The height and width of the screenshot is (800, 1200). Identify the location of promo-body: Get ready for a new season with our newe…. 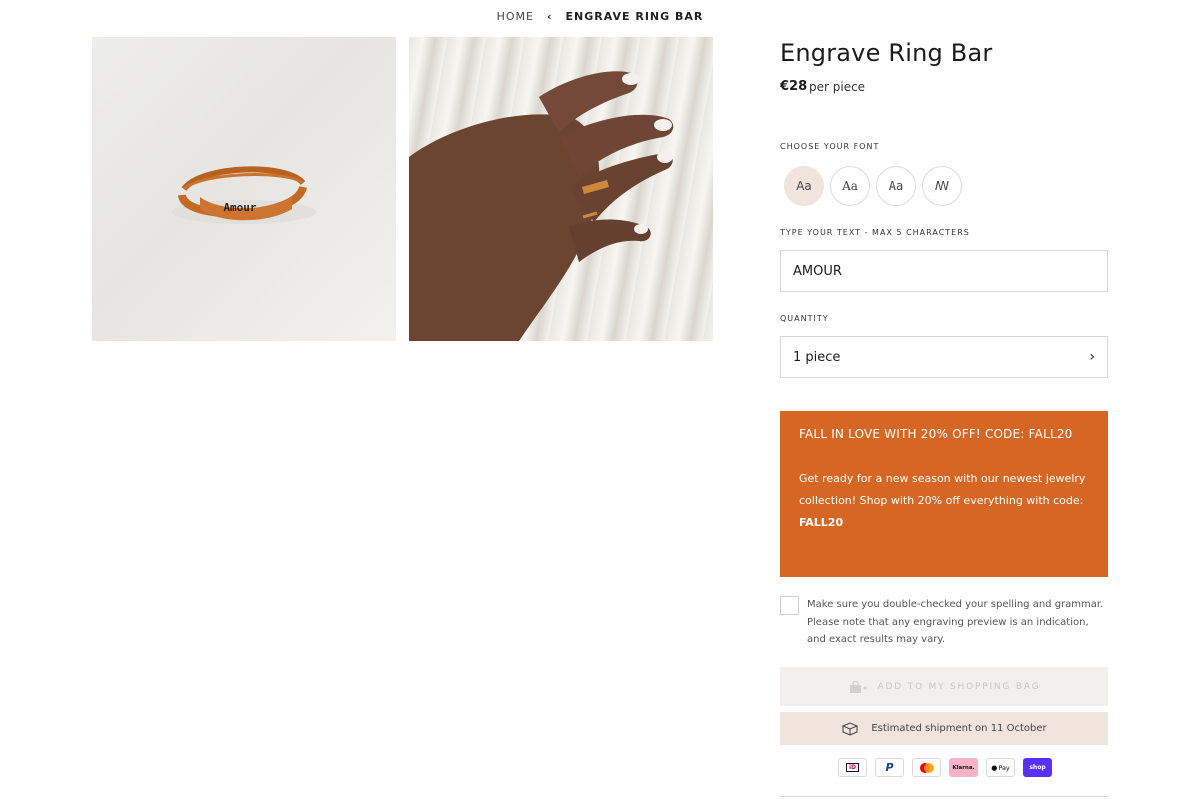
(942, 489).